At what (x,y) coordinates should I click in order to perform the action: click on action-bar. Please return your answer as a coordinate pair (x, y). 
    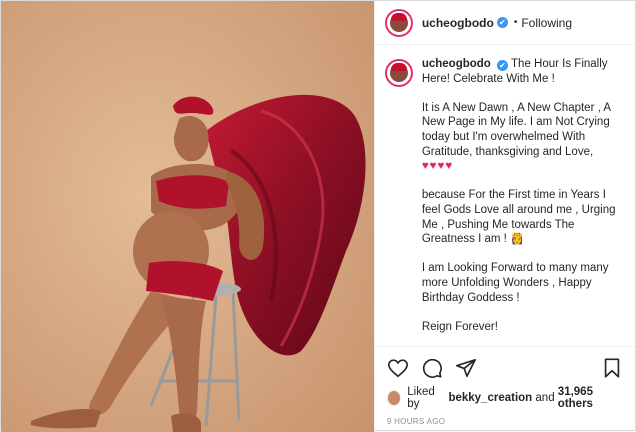
    Looking at the image, I should click on (505, 368).